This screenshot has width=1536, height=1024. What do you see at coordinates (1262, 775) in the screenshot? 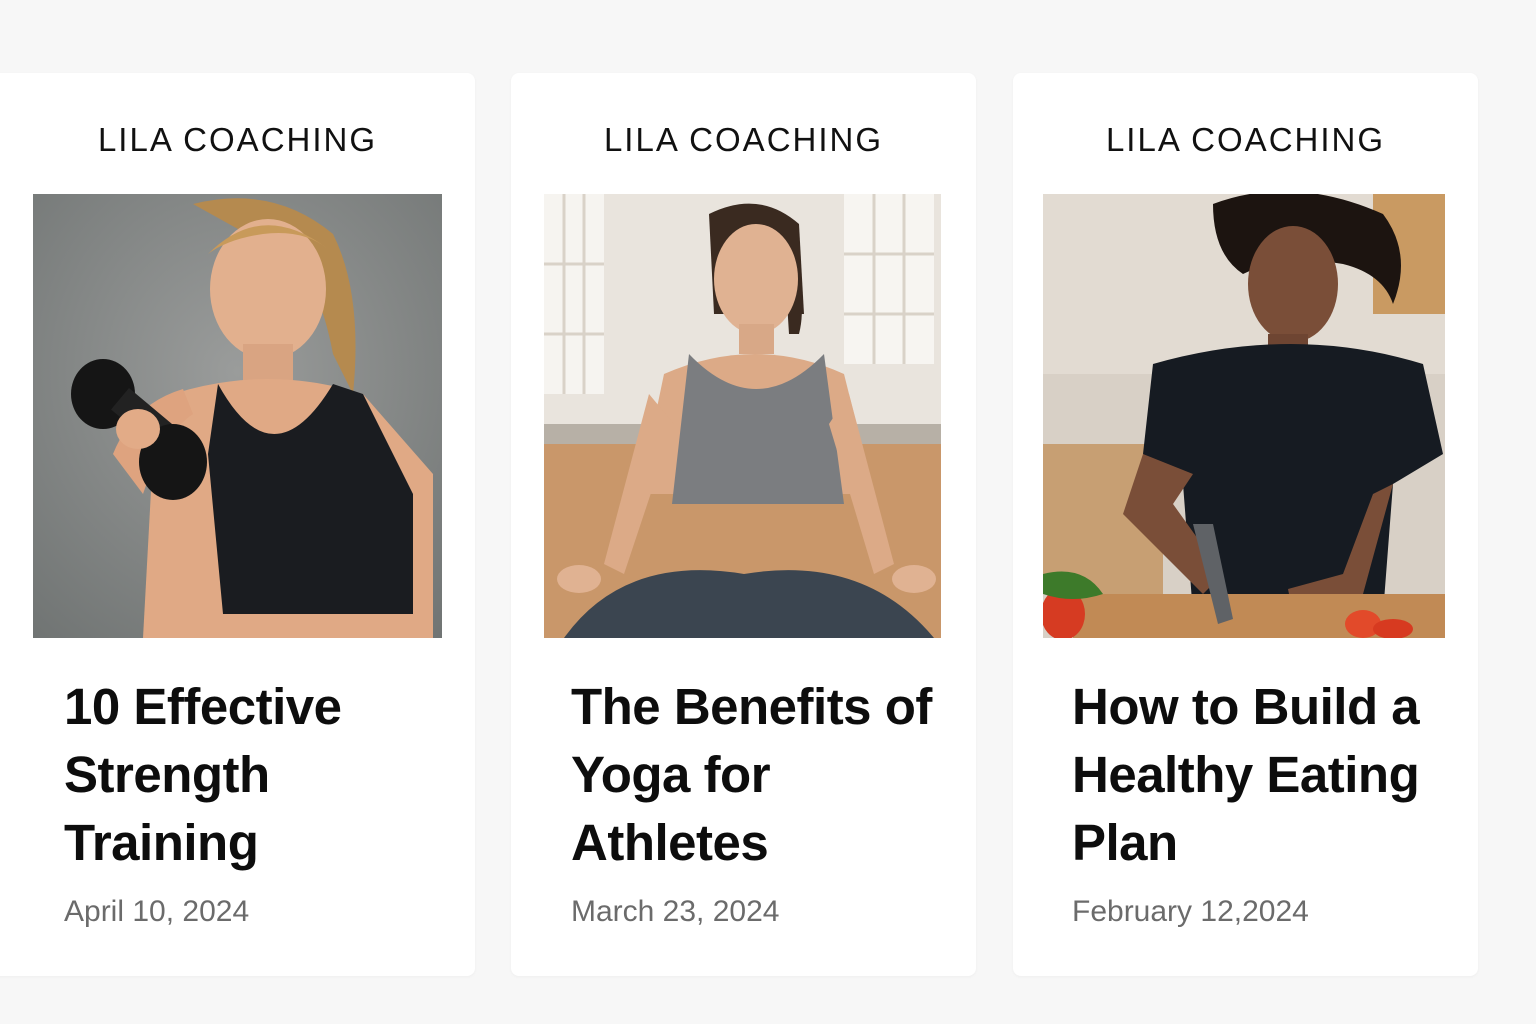
I see `post-title: How to Build a Healthy Eating Plan` at bounding box center [1262, 775].